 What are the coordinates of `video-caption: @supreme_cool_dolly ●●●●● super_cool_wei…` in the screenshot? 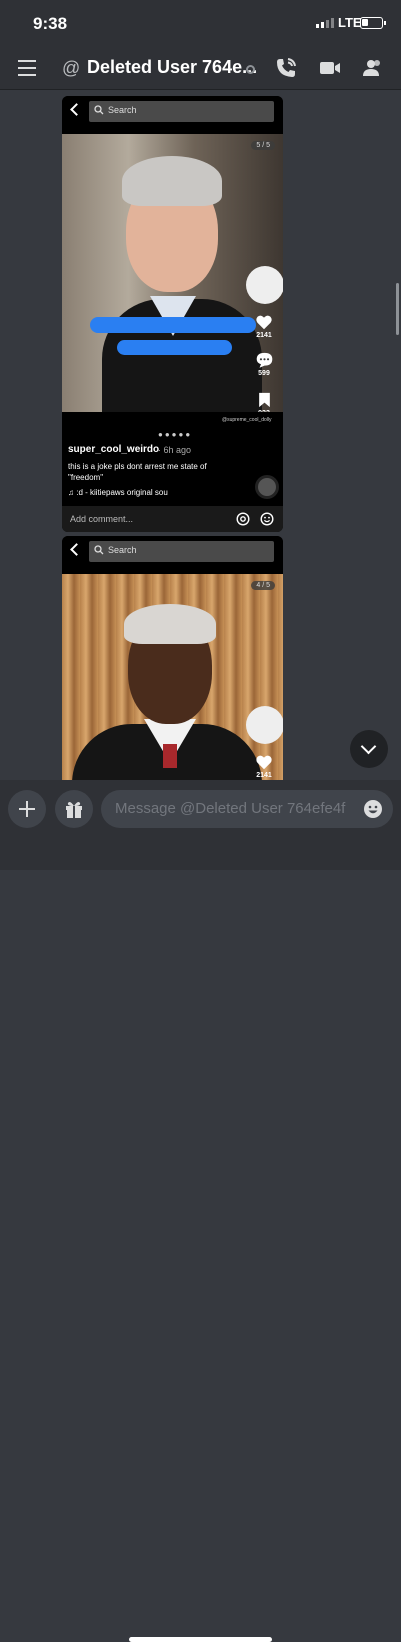 It's located at (172, 459).